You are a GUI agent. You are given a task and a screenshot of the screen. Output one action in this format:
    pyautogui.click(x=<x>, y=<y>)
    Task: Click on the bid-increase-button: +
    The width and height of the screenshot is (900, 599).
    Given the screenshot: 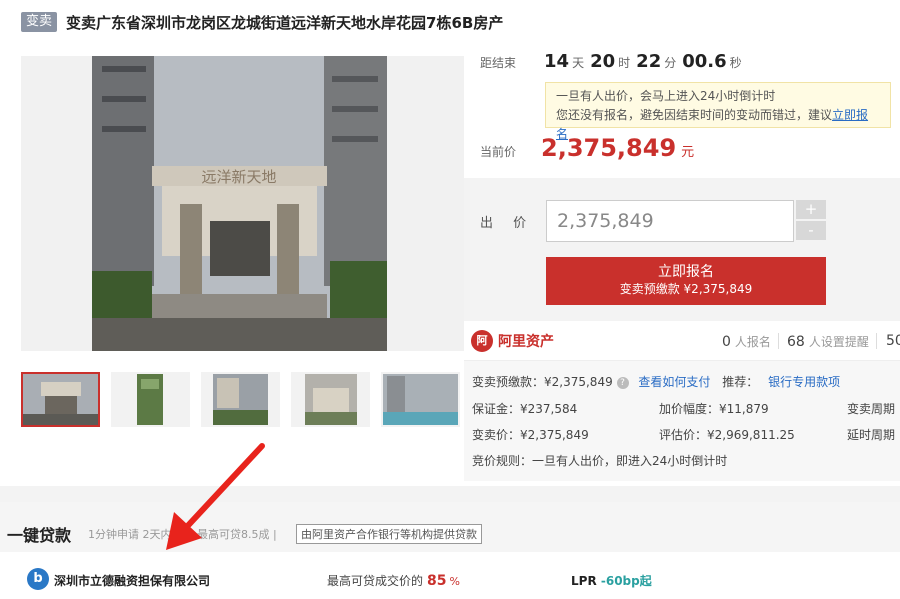 What is the action you would take?
    pyautogui.click(x=811, y=209)
    